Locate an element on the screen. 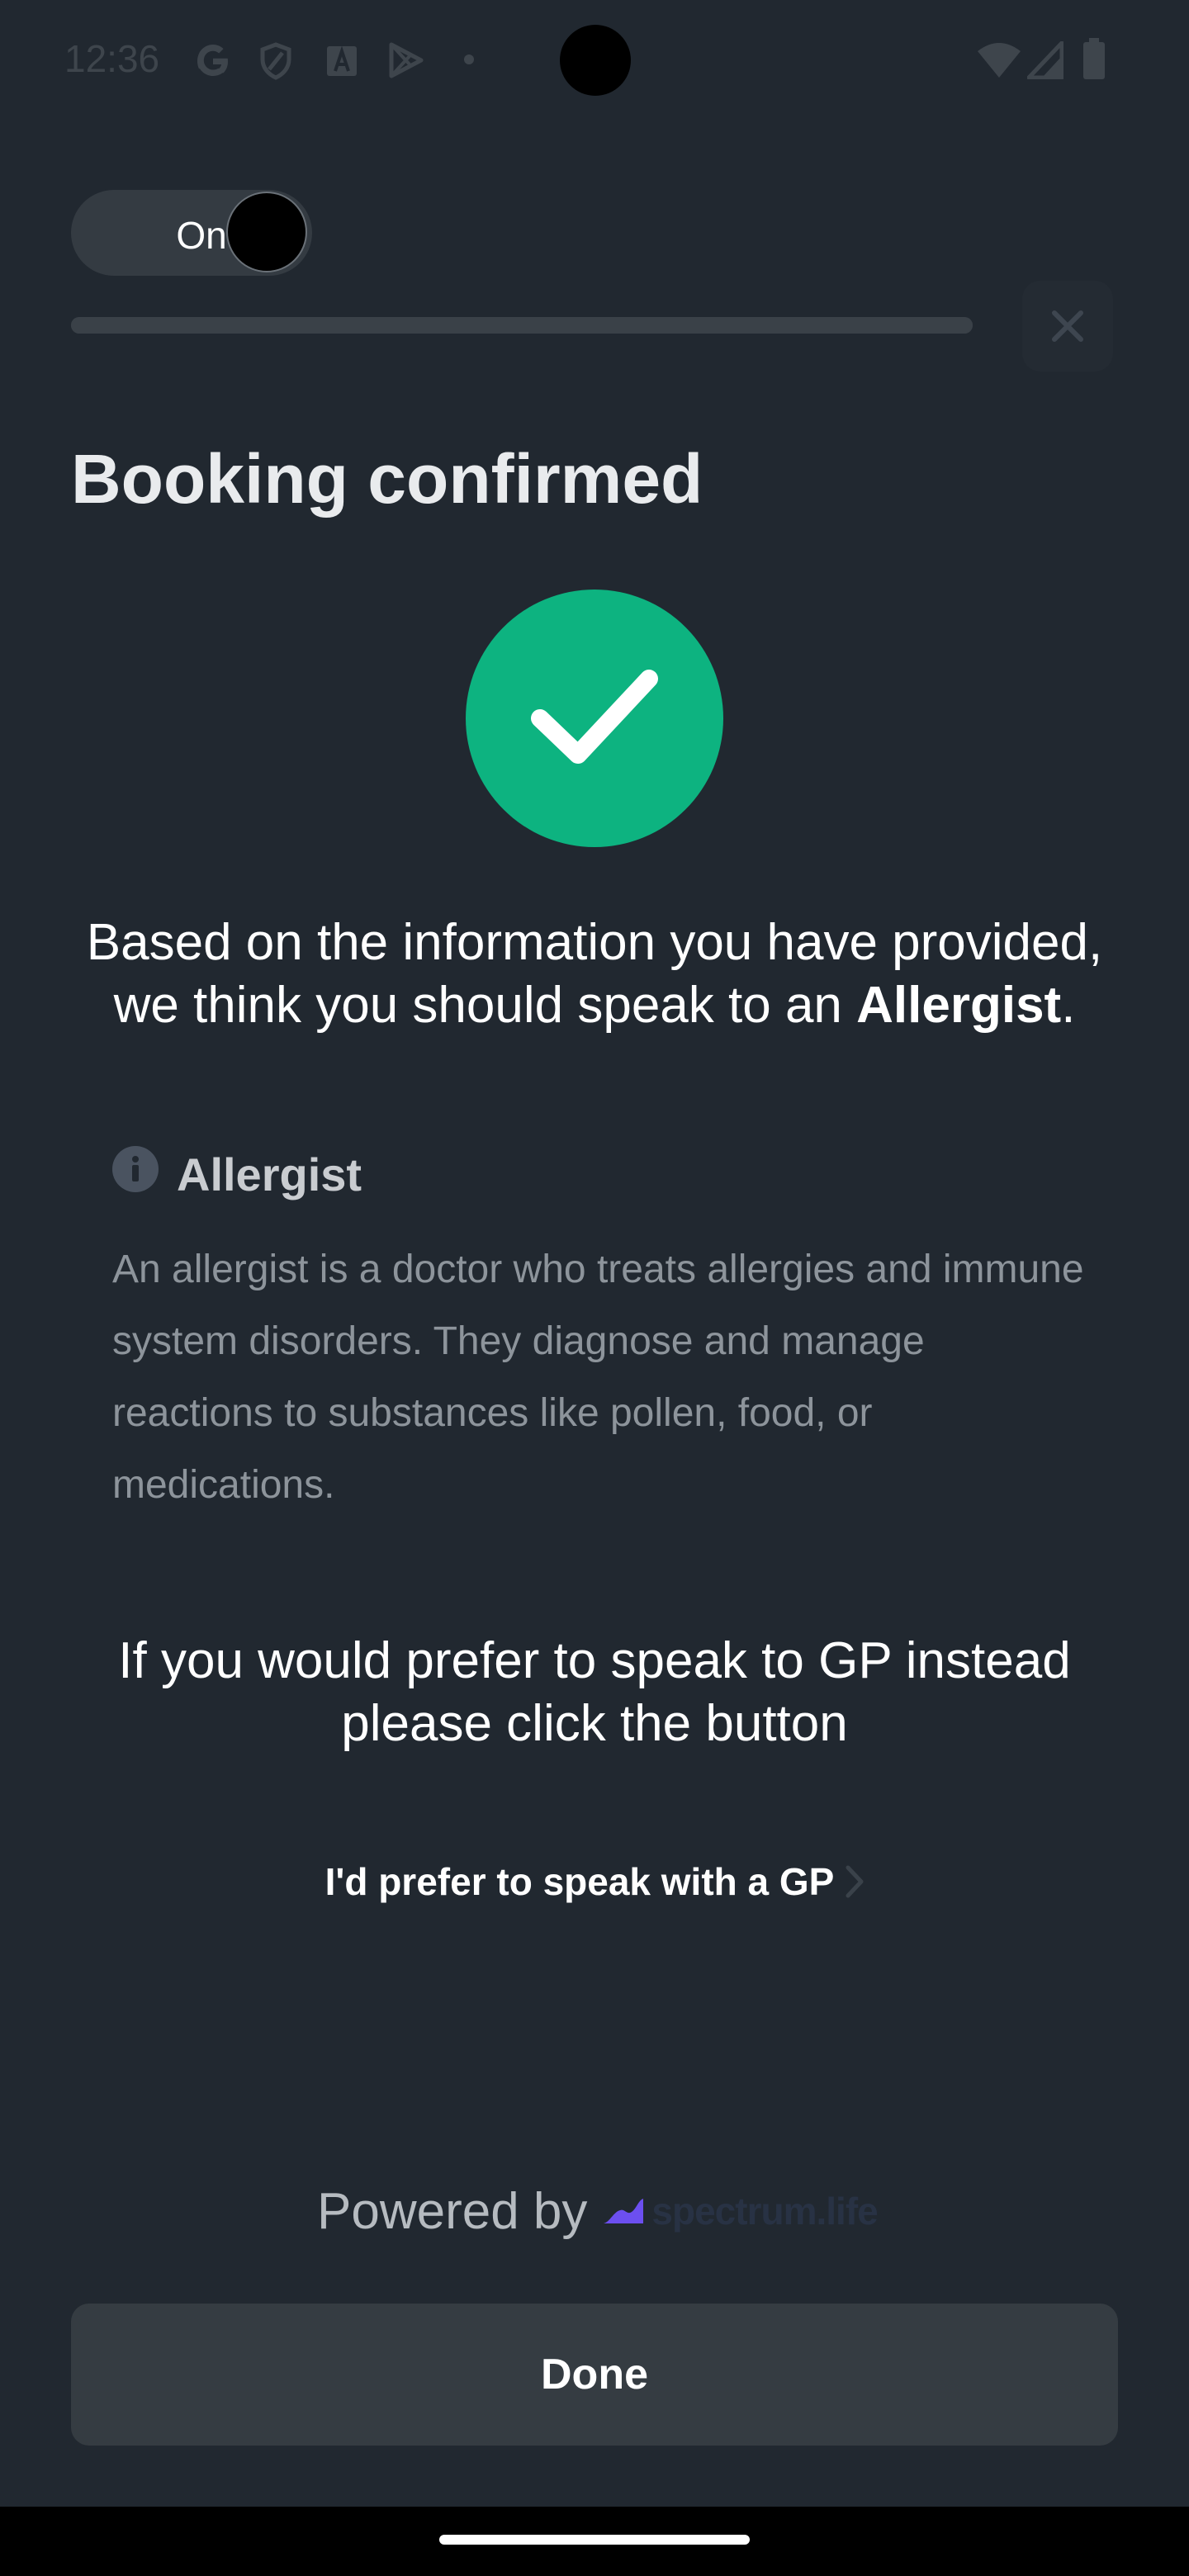 The height and width of the screenshot is (2576, 1189). info-title: Allergist is located at coordinates (269, 1174).